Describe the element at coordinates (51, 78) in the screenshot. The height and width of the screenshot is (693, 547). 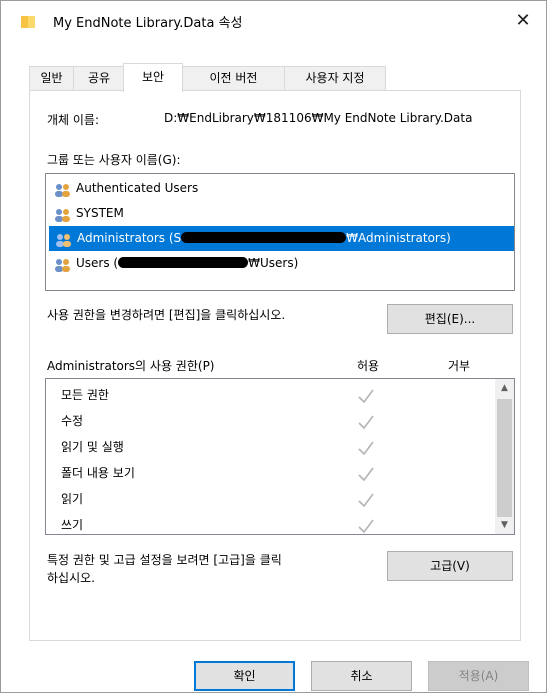
I see `tab-general: 일반` at that location.